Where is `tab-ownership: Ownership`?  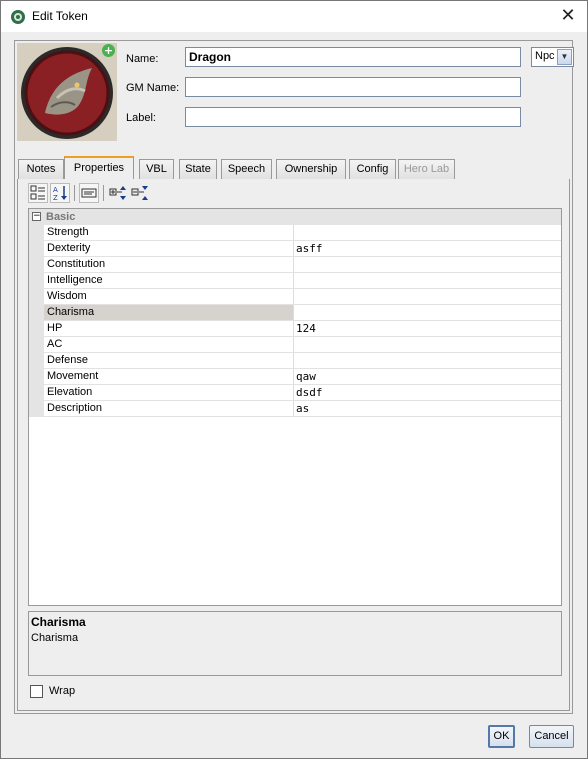
tab-ownership: Ownership is located at coordinates (311, 169).